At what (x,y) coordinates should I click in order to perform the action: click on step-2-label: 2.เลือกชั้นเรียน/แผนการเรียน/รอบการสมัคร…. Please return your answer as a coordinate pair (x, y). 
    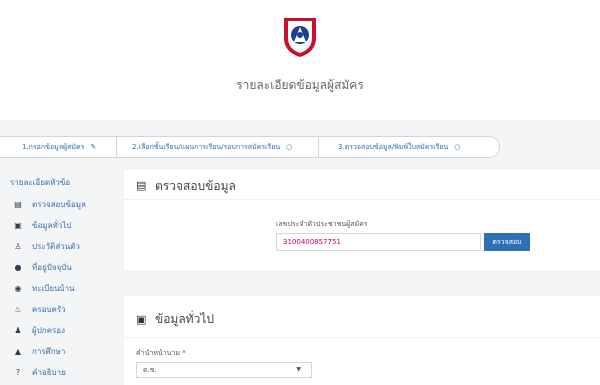
    Looking at the image, I should click on (206, 146).